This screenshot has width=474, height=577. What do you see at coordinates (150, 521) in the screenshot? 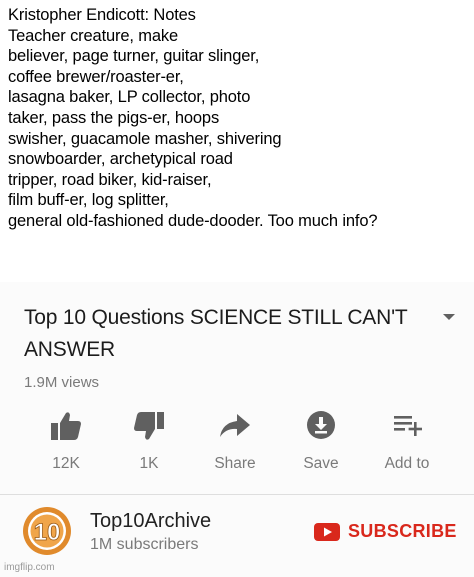
I see `channel-name: Top10Archive` at bounding box center [150, 521].